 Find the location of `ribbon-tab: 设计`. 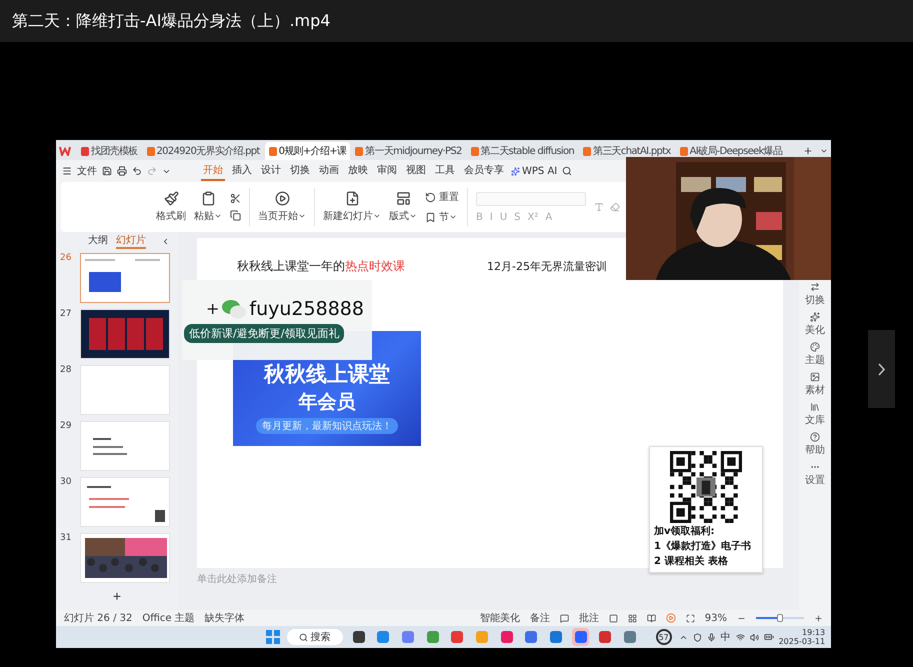

ribbon-tab: 设计 is located at coordinates (271, 171).